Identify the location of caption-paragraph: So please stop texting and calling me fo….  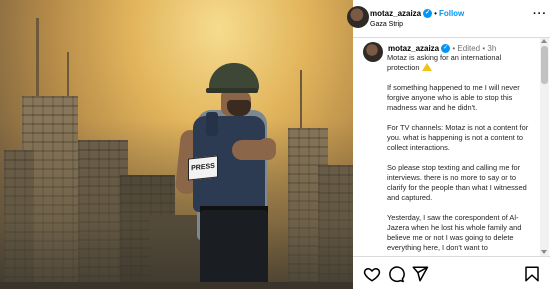
(457, 182).